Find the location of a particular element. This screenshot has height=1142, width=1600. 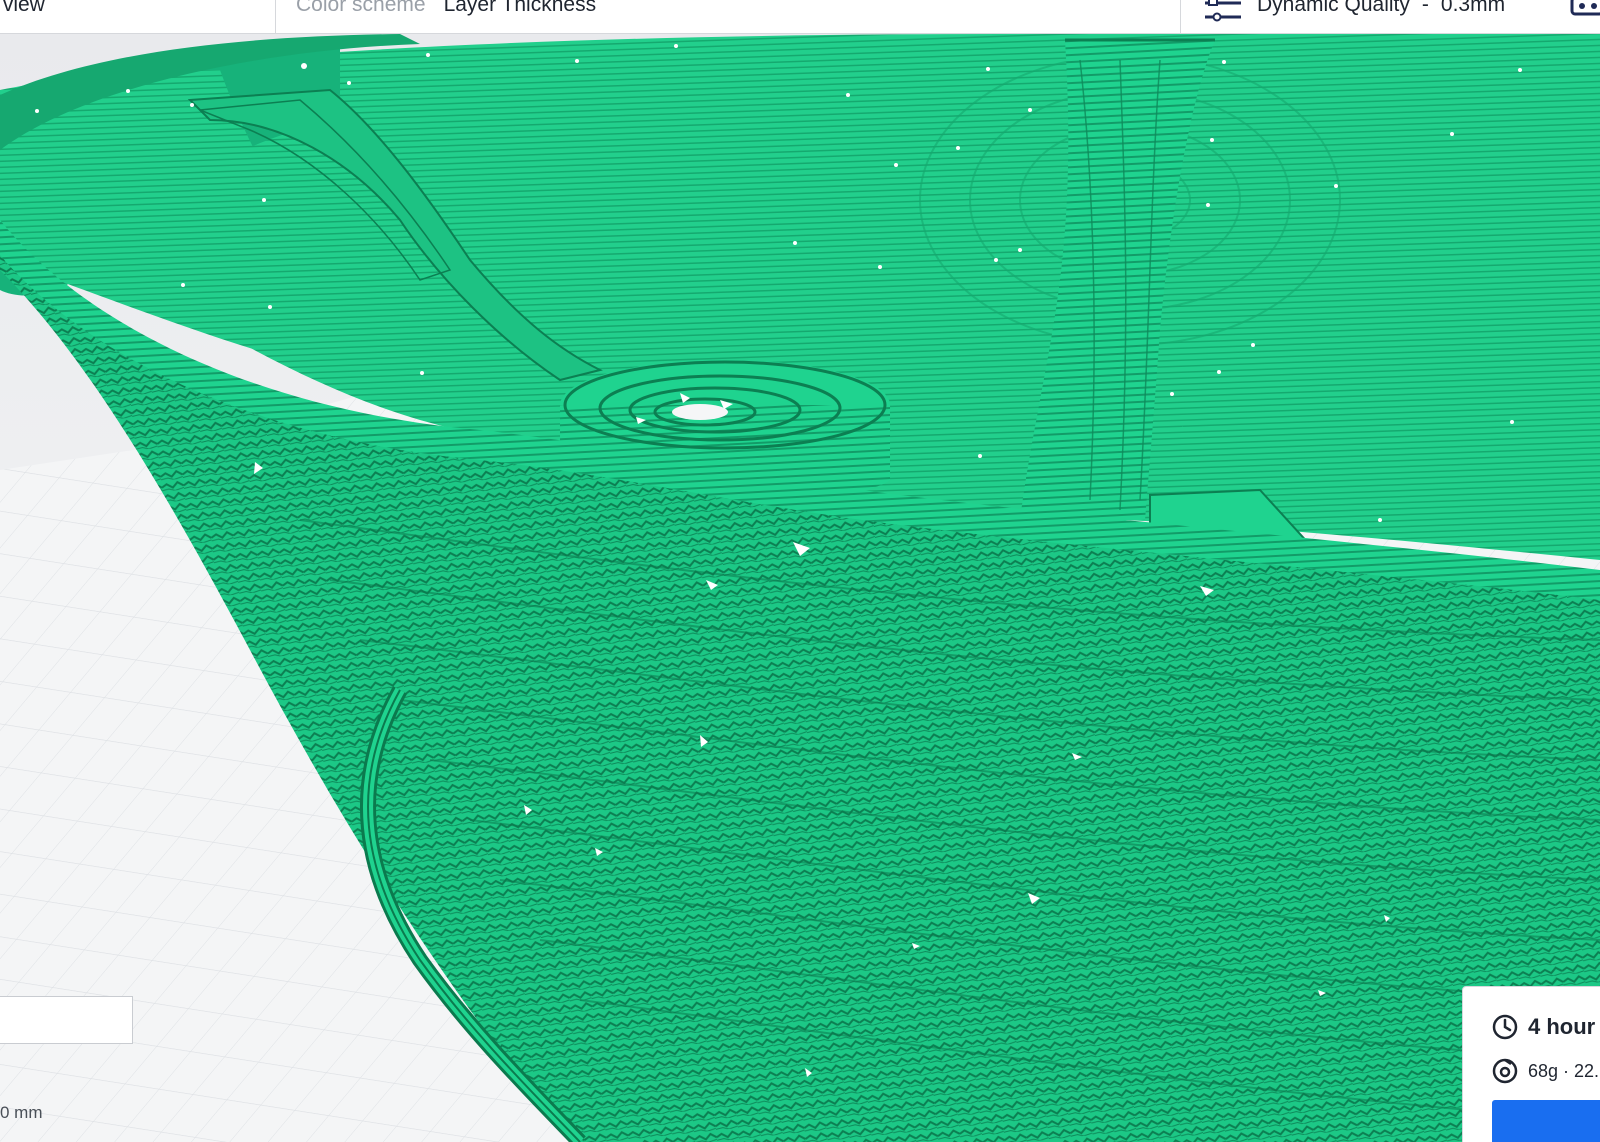

print-time-row: 4 hour is located at coordinates (1543, 1027).